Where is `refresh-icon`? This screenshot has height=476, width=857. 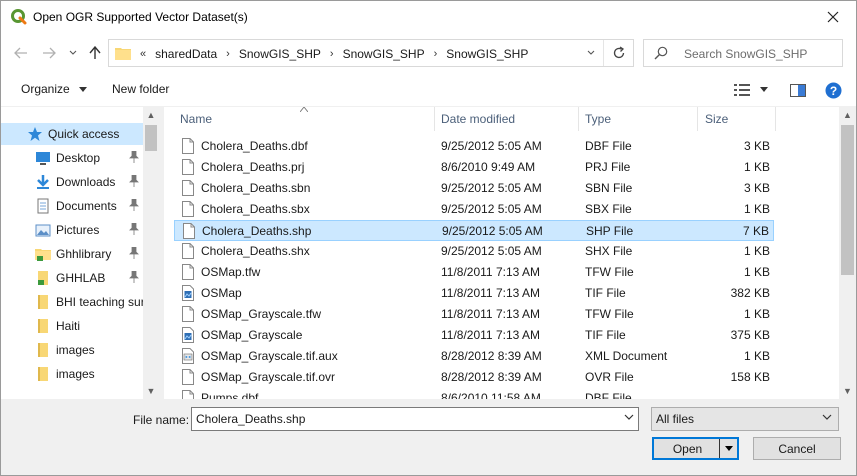 refresh-icon is located at coordinates (618, 52).